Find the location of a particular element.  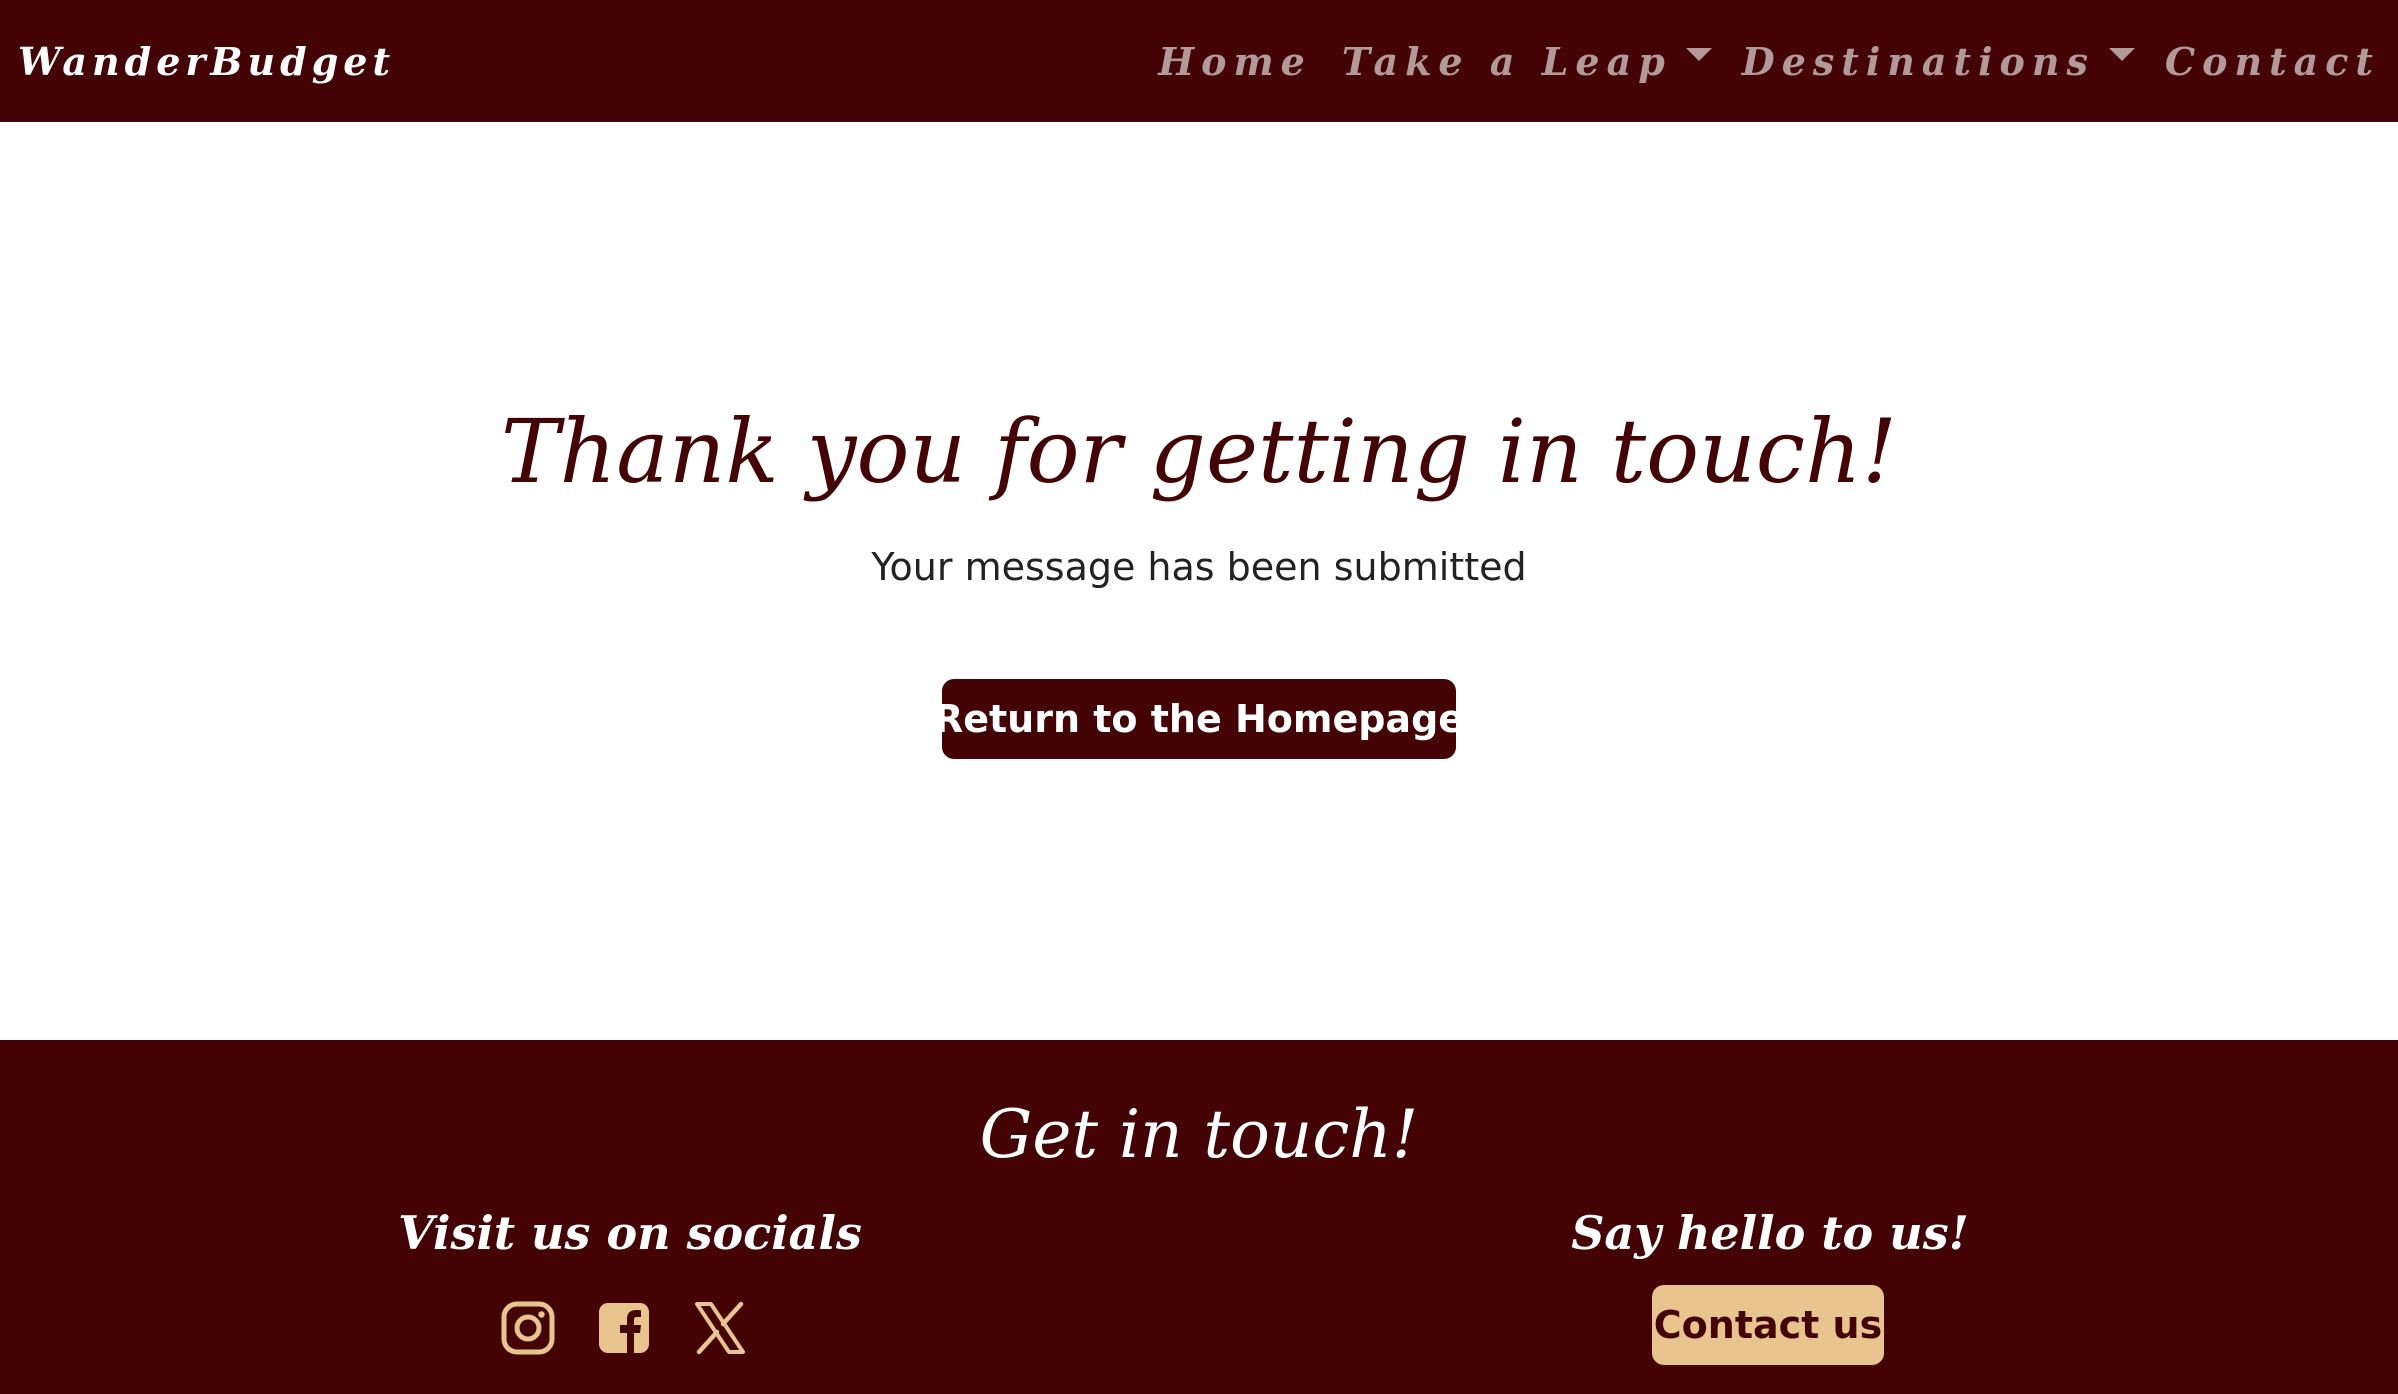

contact-us-button: Contact us is located at coordinates (1768, 1325).